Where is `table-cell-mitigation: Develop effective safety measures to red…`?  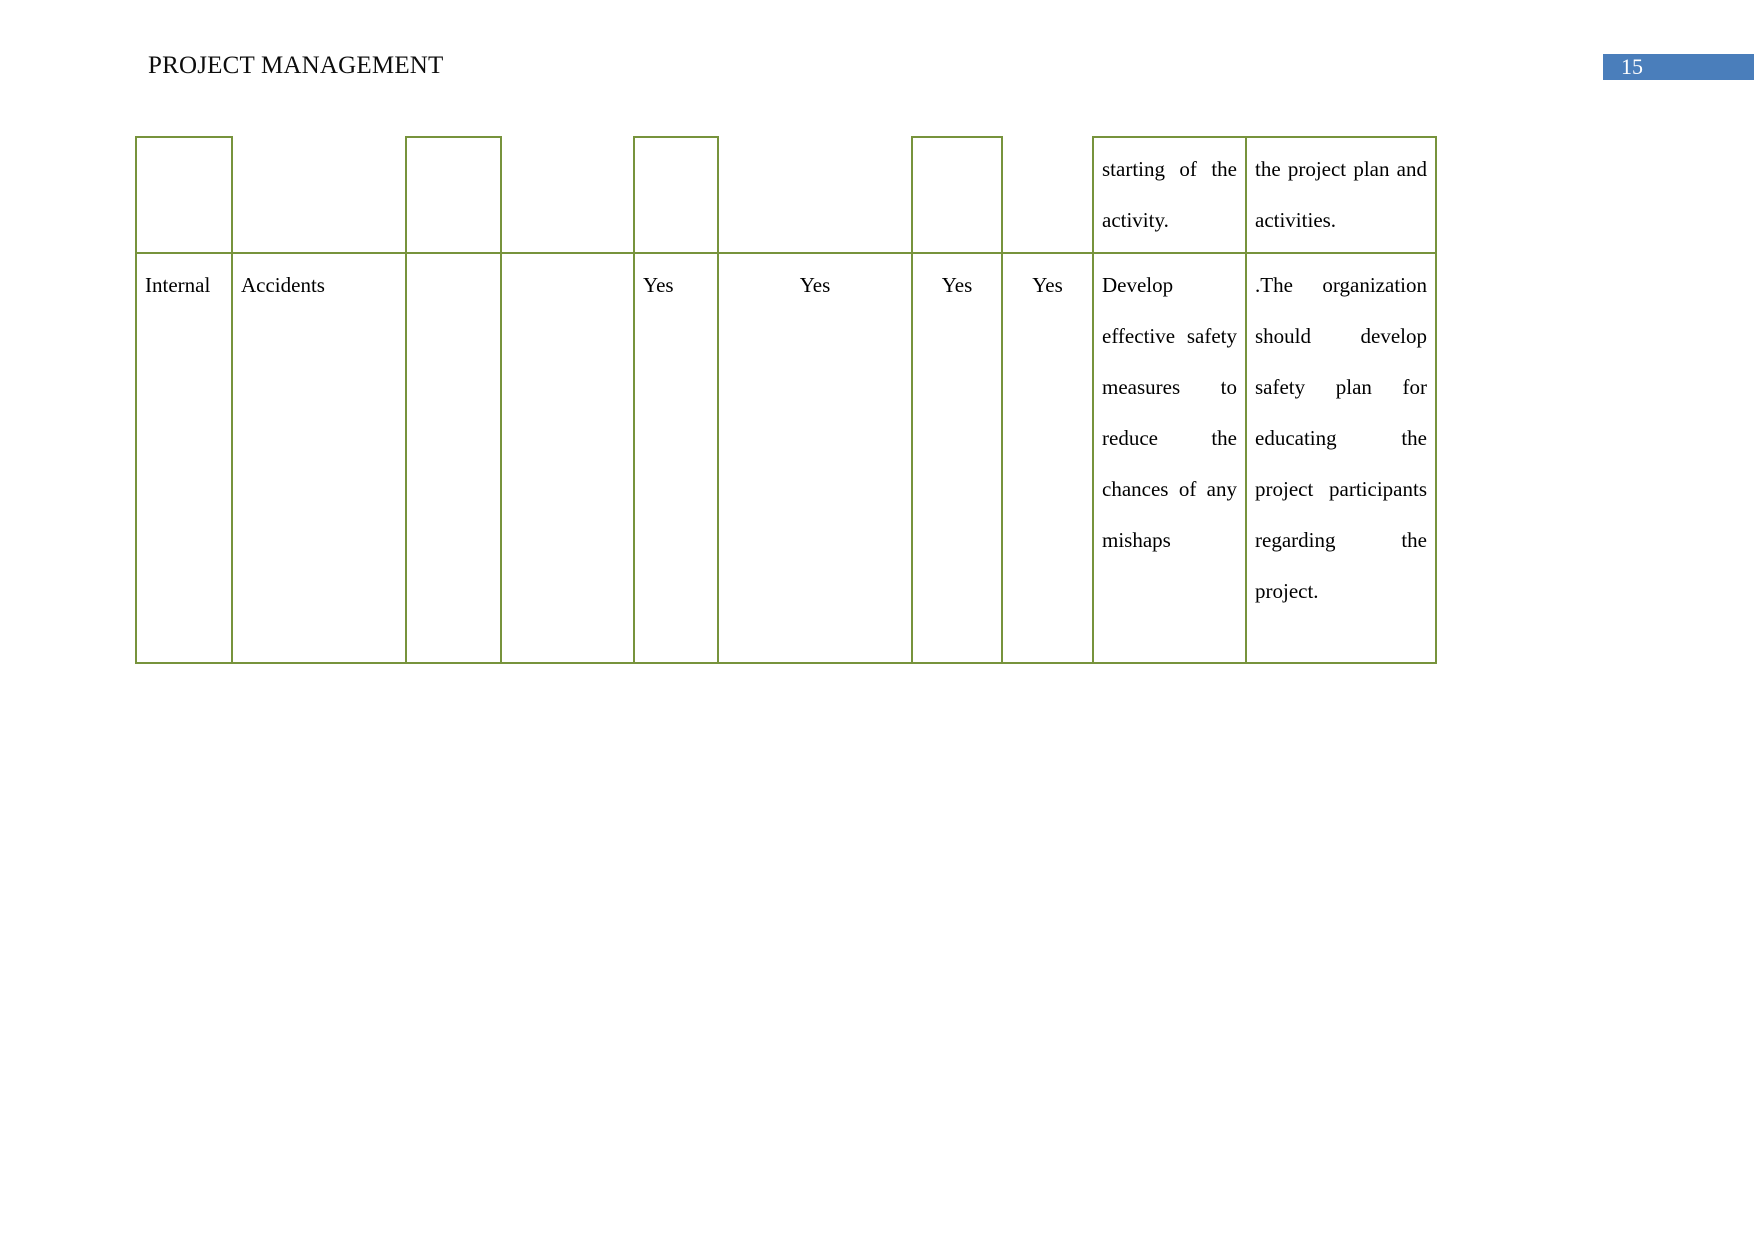
table-cell-mitigation: Develop effective safety measures to red… is located at coordinates (1170, 458).